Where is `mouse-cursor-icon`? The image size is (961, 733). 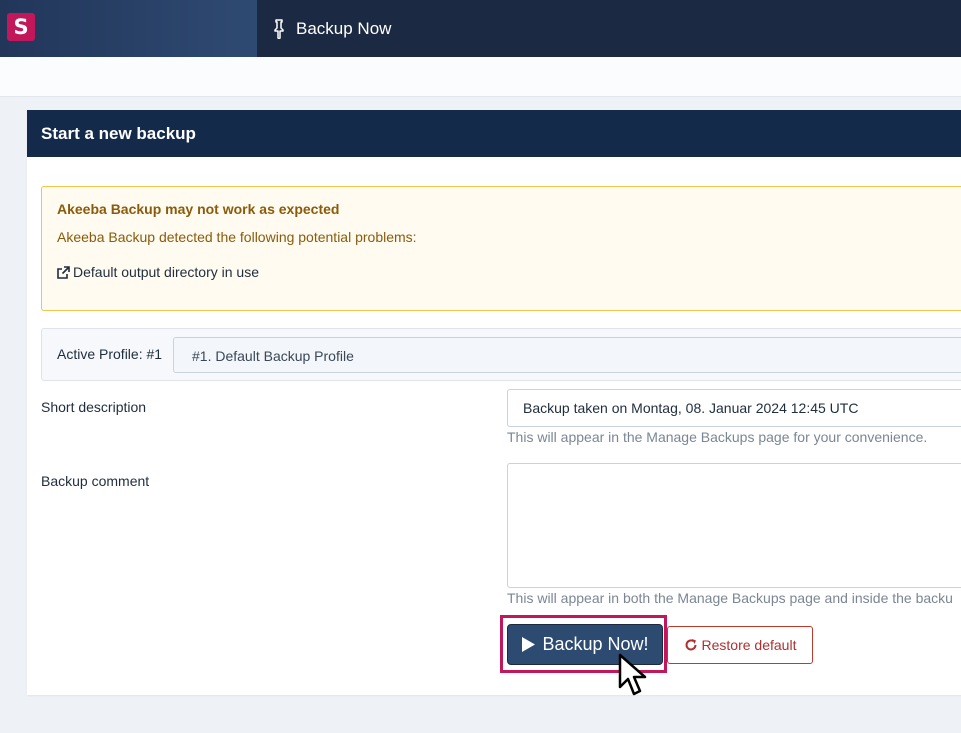
mouse-cursor-icon is located at coordinates (632, 674).